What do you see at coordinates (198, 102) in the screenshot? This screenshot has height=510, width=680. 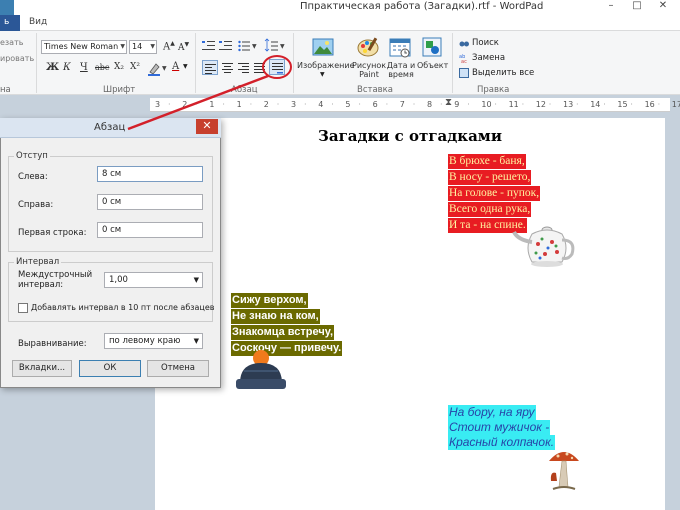 I see `annotation-arrow` at bounding box center [198, 102].